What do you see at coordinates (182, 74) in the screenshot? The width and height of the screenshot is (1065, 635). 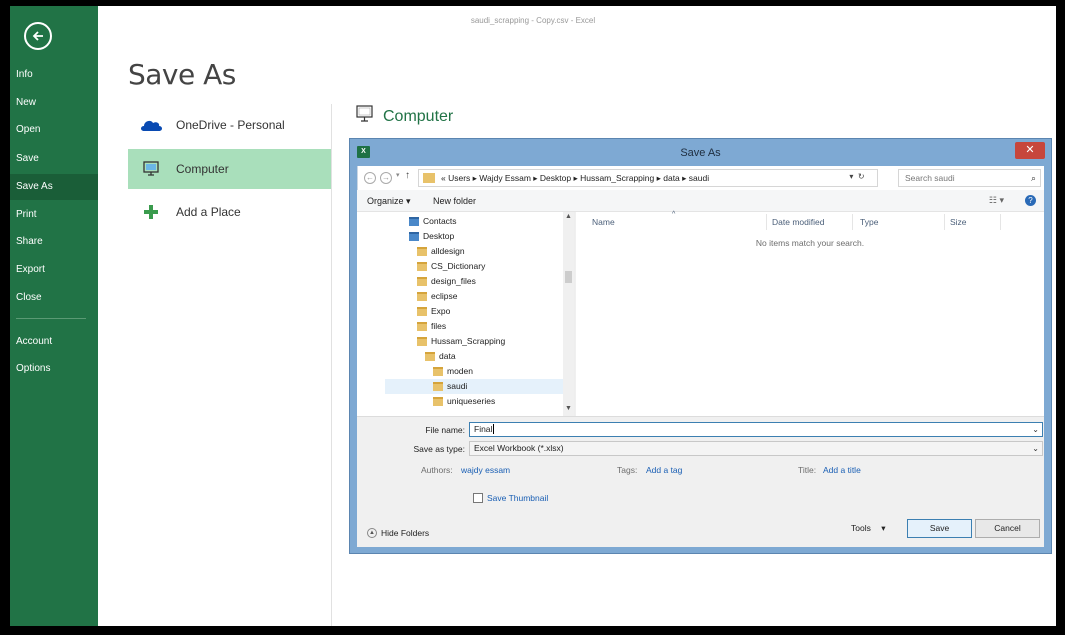 I see `page-title: Save As` at bounding box center [182, 74].